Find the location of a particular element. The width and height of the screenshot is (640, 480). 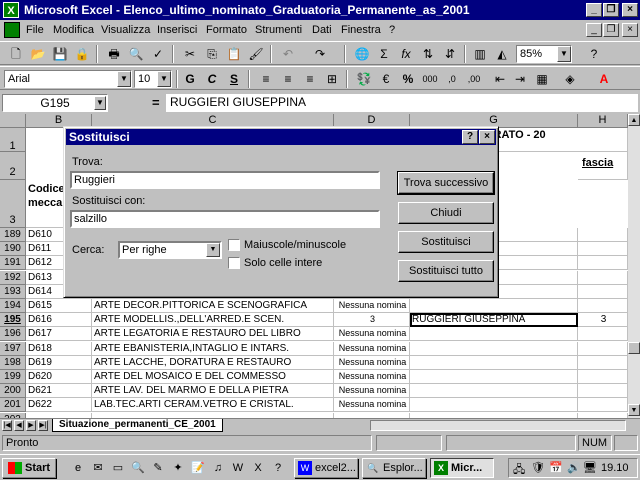

restore-button: ❐ is located at coordinates (611, 10).